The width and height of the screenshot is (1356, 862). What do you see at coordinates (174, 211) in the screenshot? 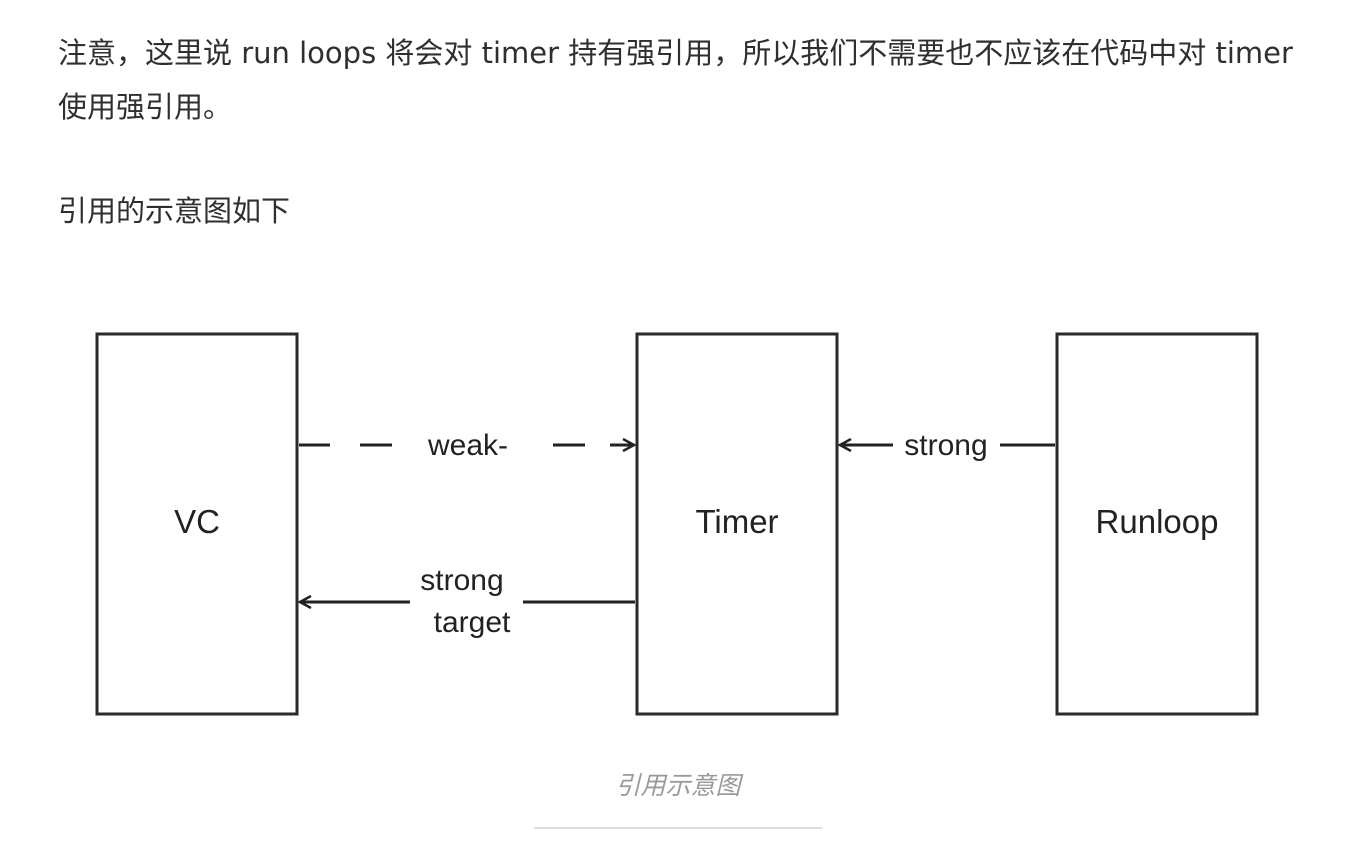
I see `diagram-intro-paragraph: 引用的示意图如下` at bounding box center [174, 211].